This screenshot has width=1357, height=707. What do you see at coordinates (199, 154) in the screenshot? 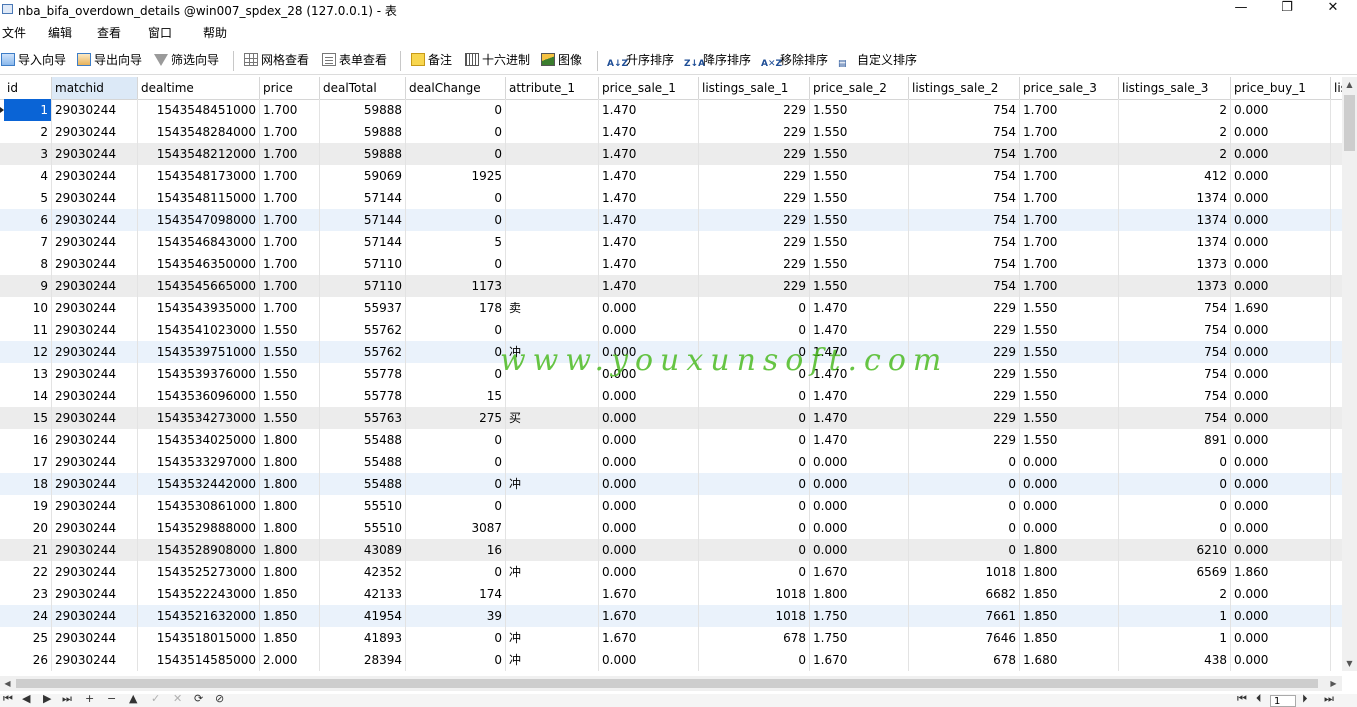
I see `table-cell-dealtime: 1543548212000` at bounding box center [199, 154].